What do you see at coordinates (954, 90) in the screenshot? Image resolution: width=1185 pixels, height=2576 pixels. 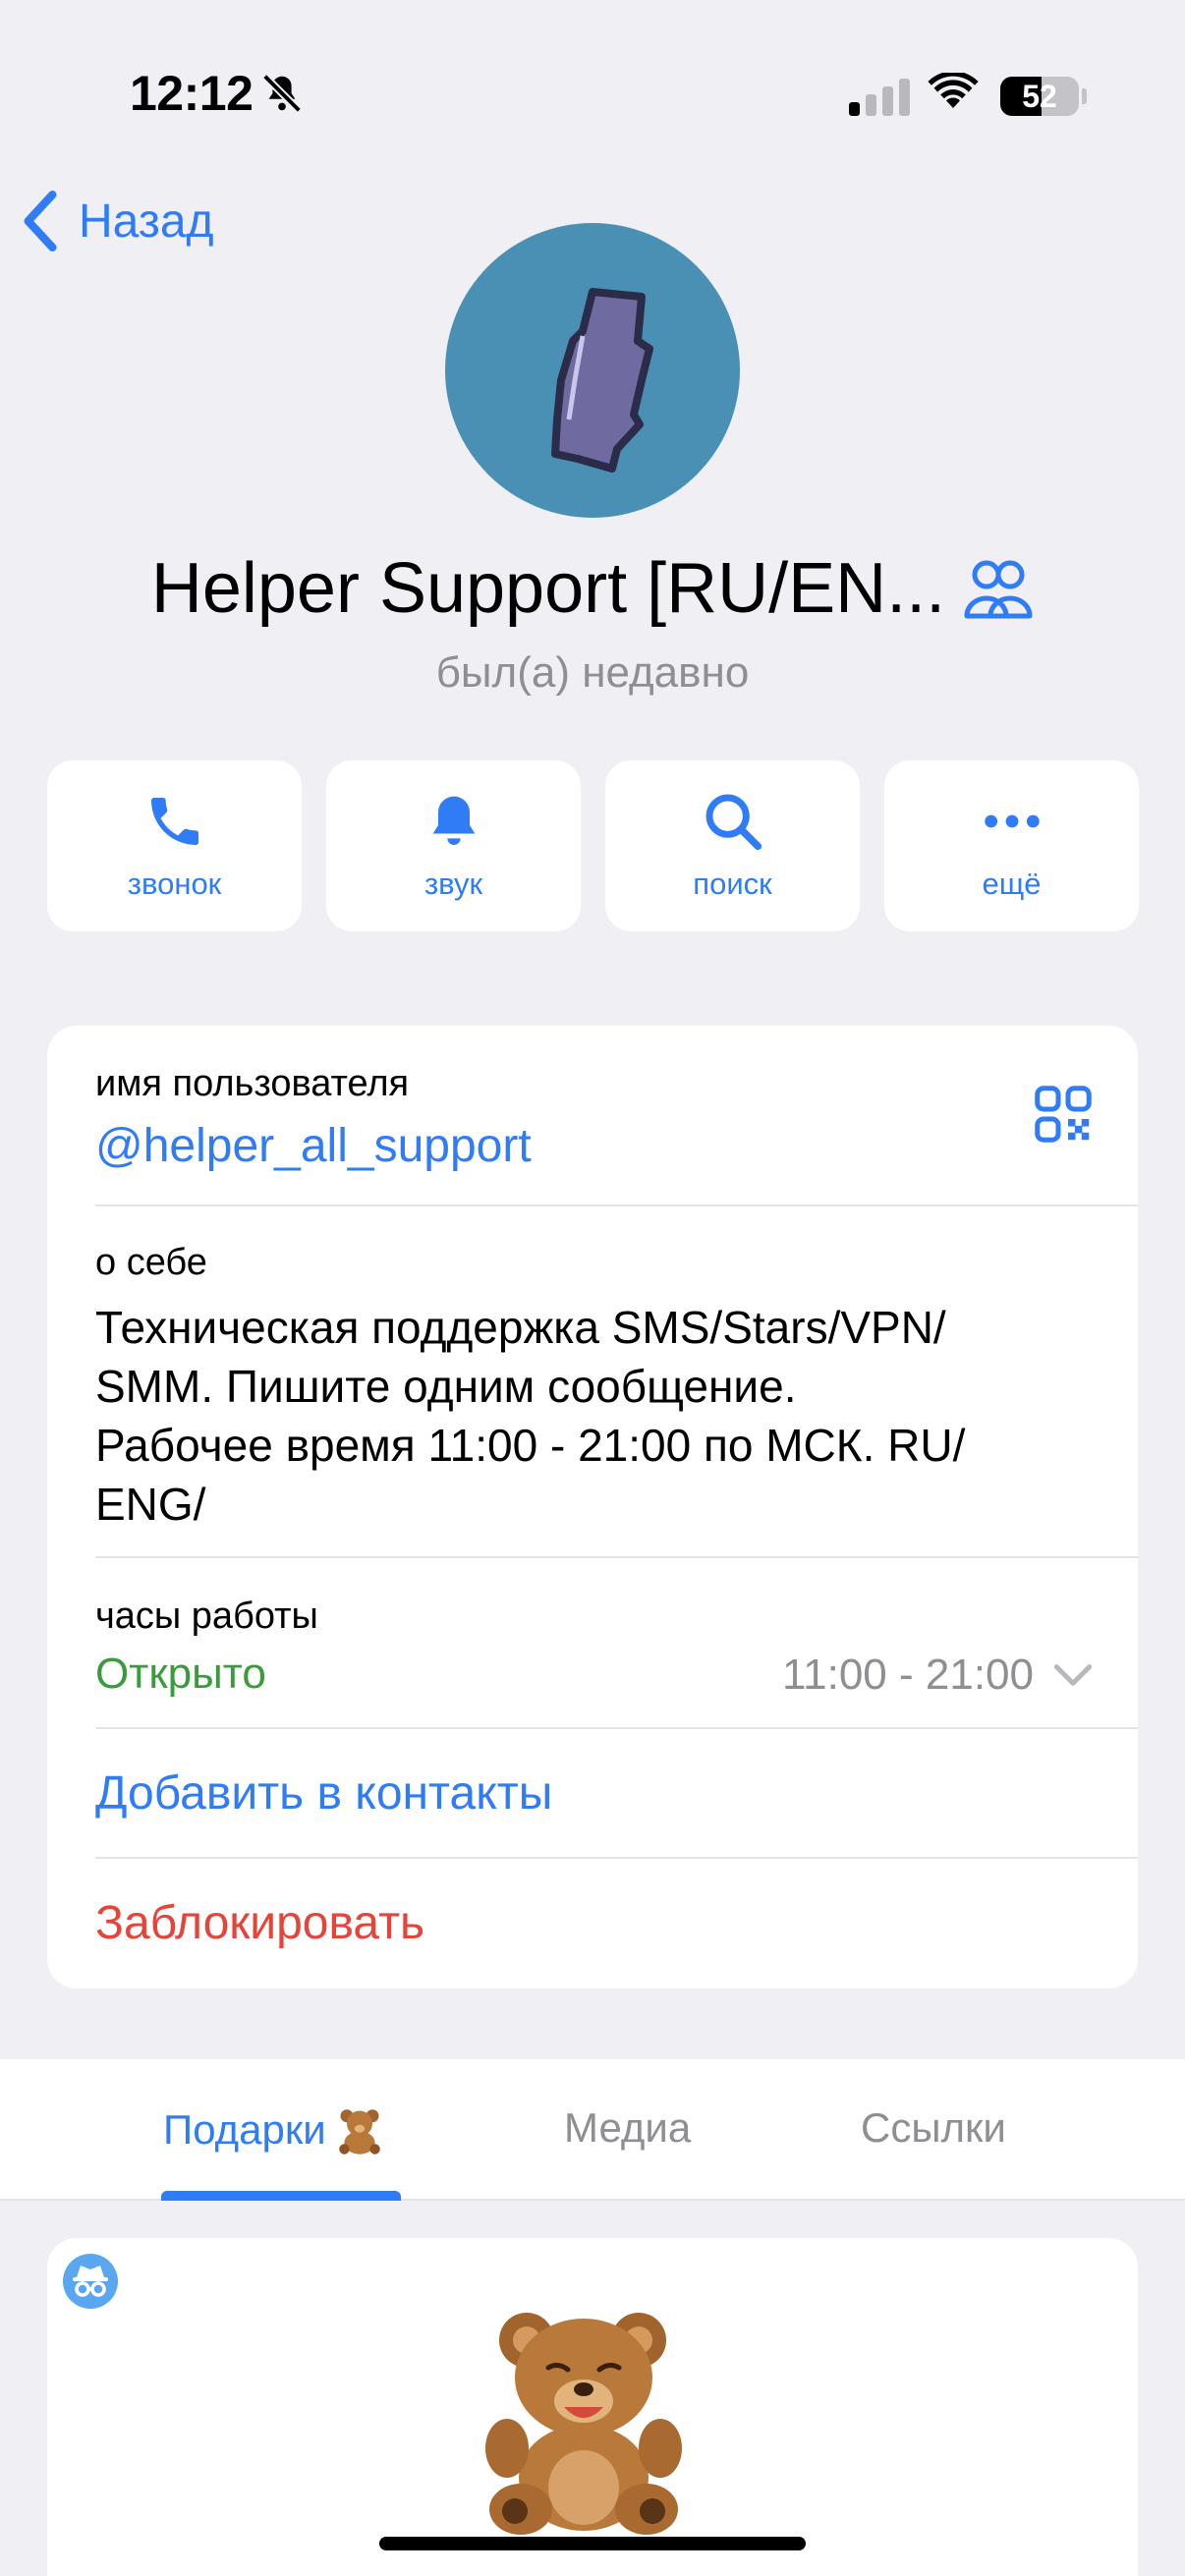 I see `wifi-icon` at bounding box center [954, 90].